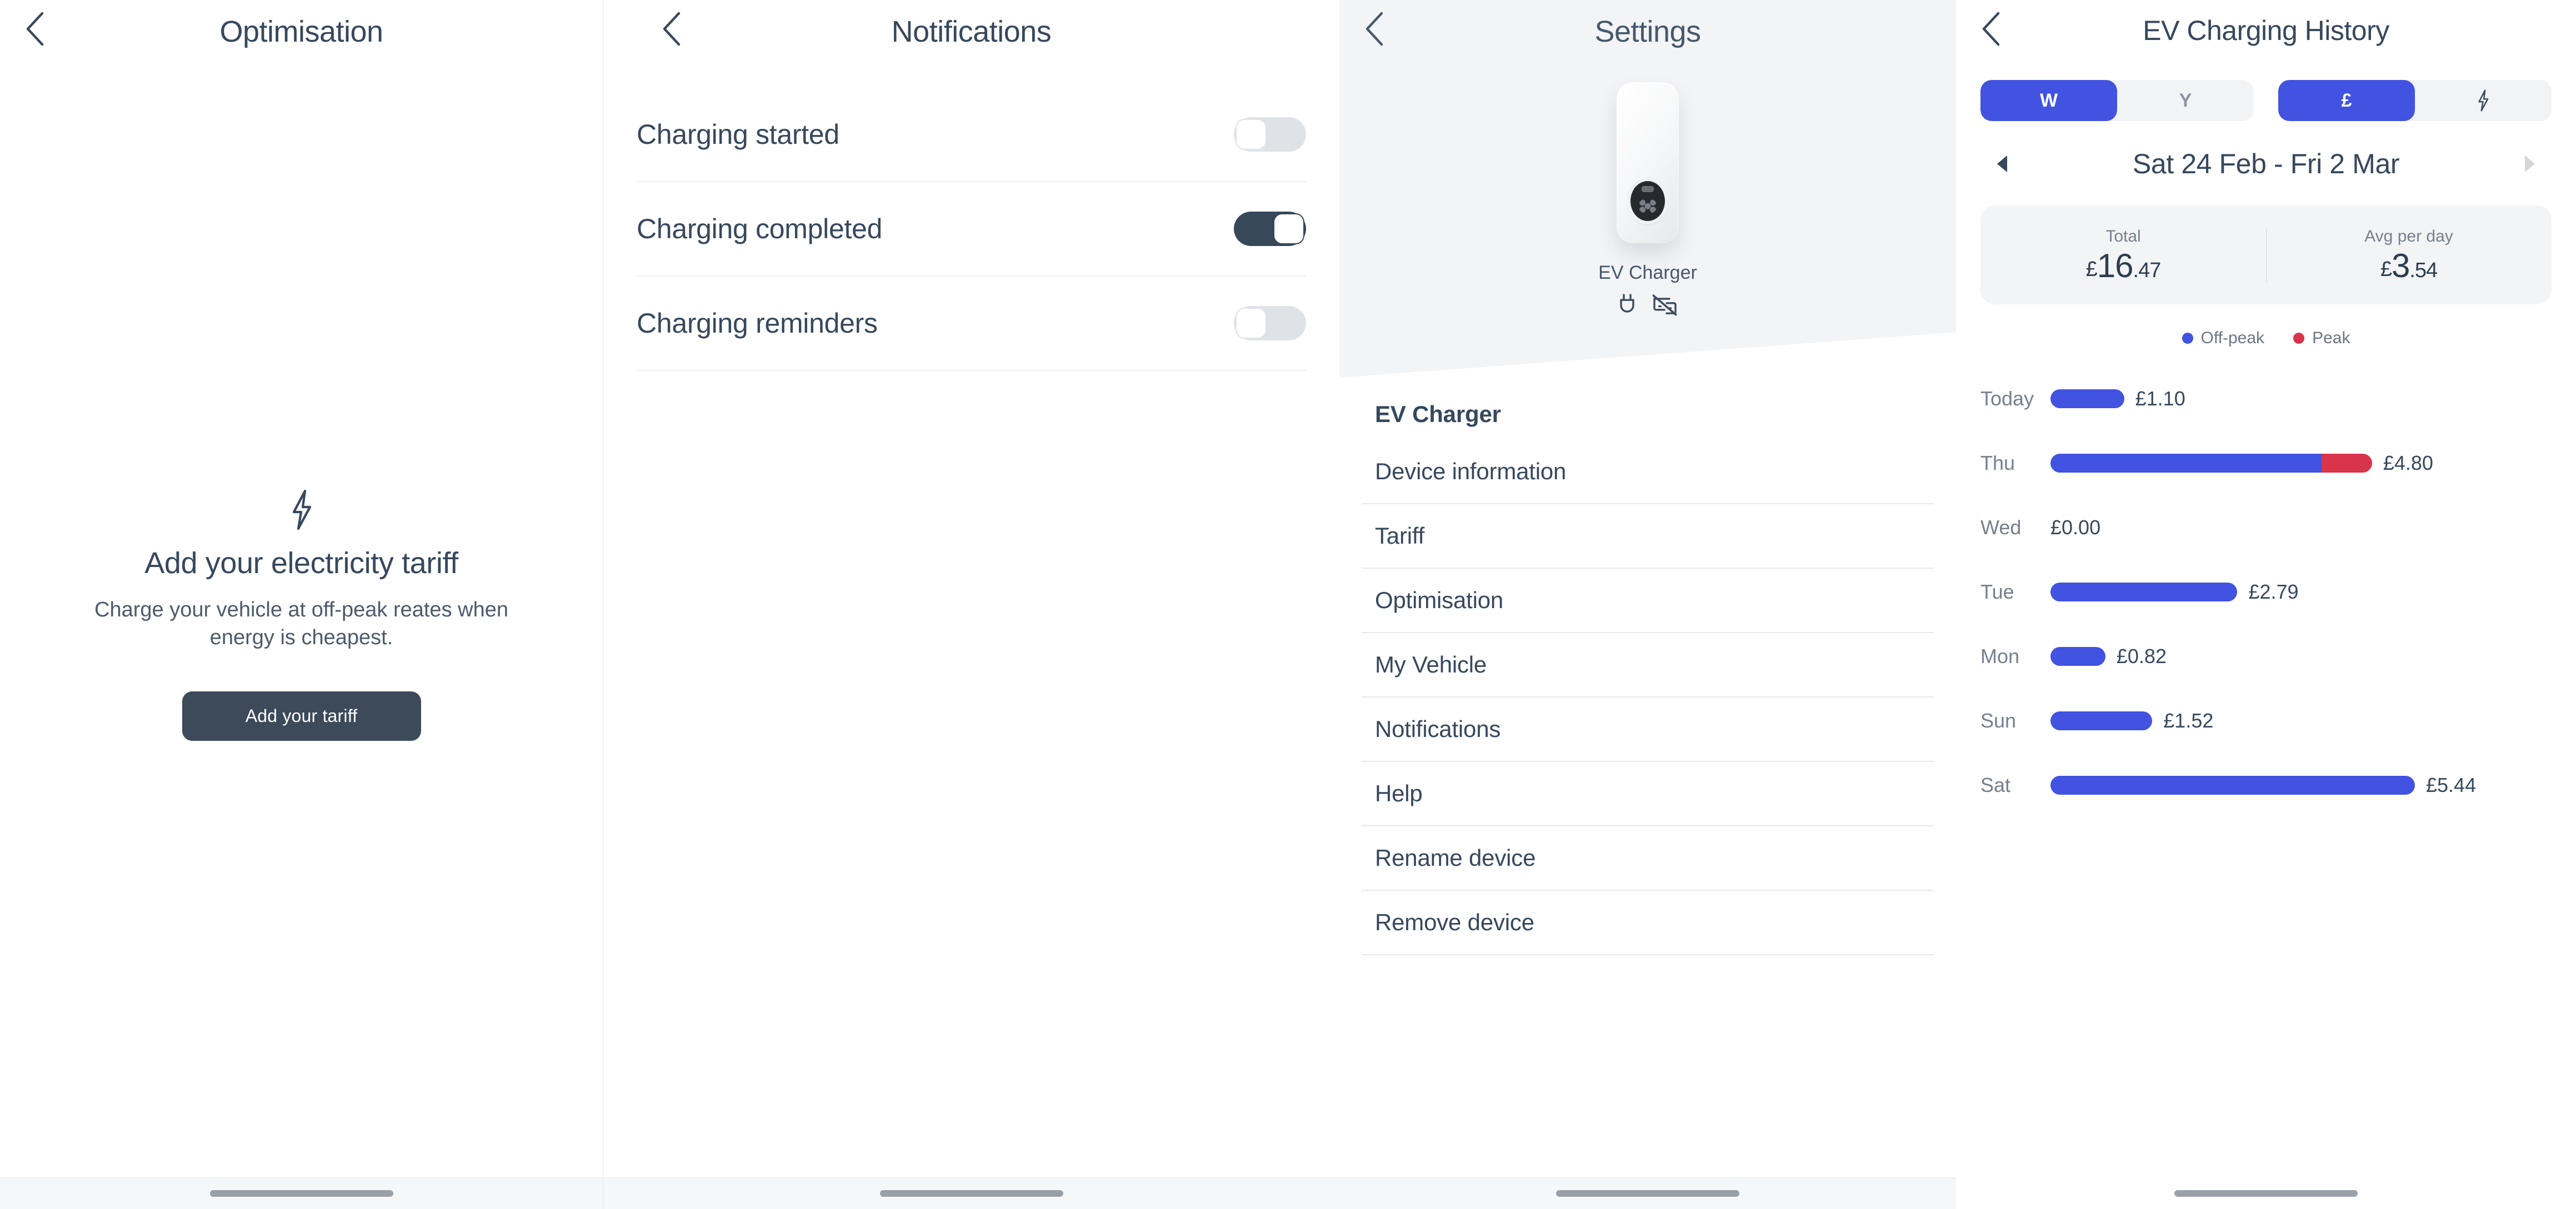 Image resolution: width=2576 pixels, height=1209 pixels. What do you see at coordinates (1270, 323) in the screenshot?
I see `toggle-charging-reminders` at bounding box center [1270, 323].